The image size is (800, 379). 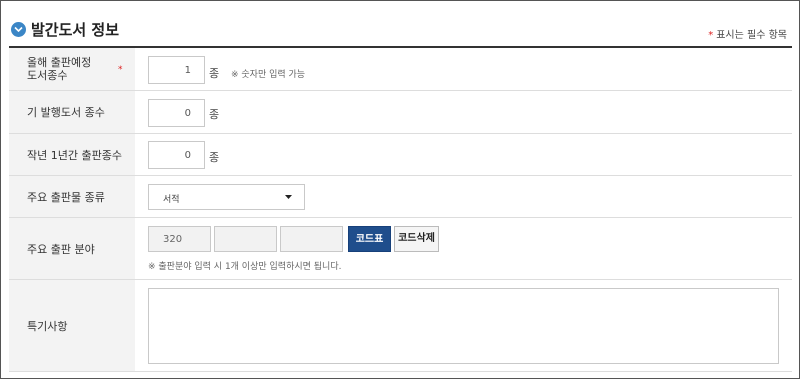 I want to click on publication-field-label: 주요 출판 분야, so click(x=61, y=249).